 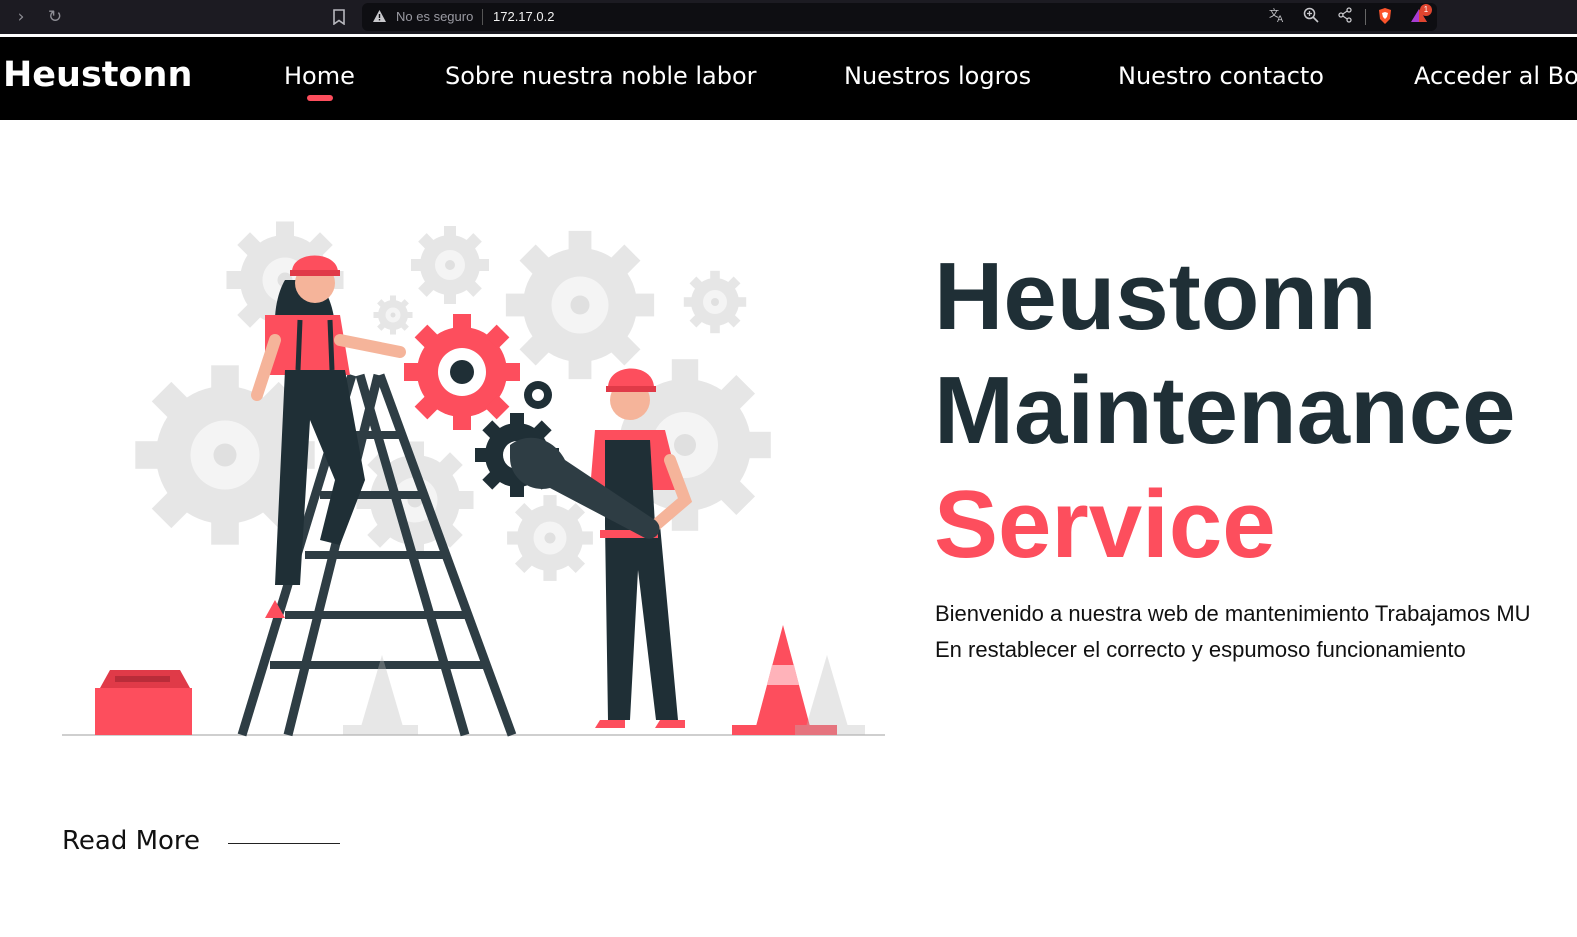 I want to click on browser-toolbar: › ↻ No es seguro 172.17.0.2 文A 1, so click(x=788, y=17).